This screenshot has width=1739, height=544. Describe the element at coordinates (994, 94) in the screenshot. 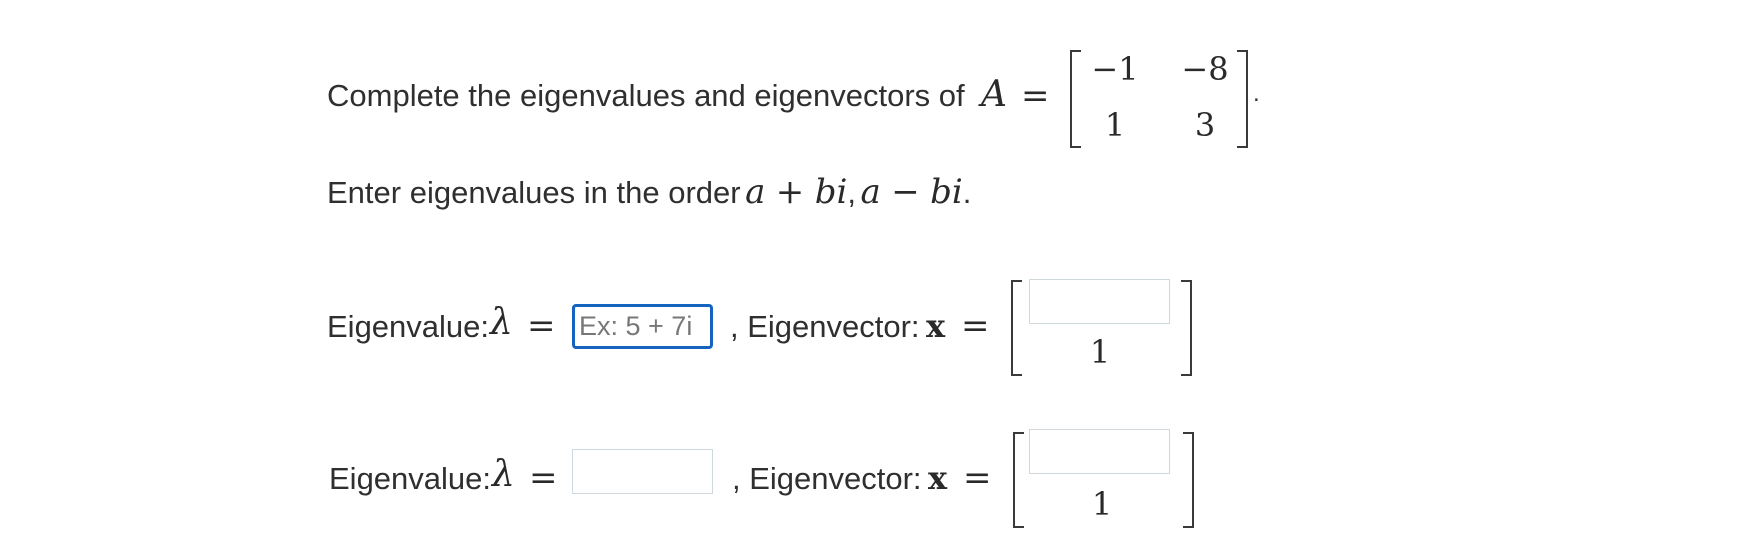

I see `matrix-symbol: A` at that location.